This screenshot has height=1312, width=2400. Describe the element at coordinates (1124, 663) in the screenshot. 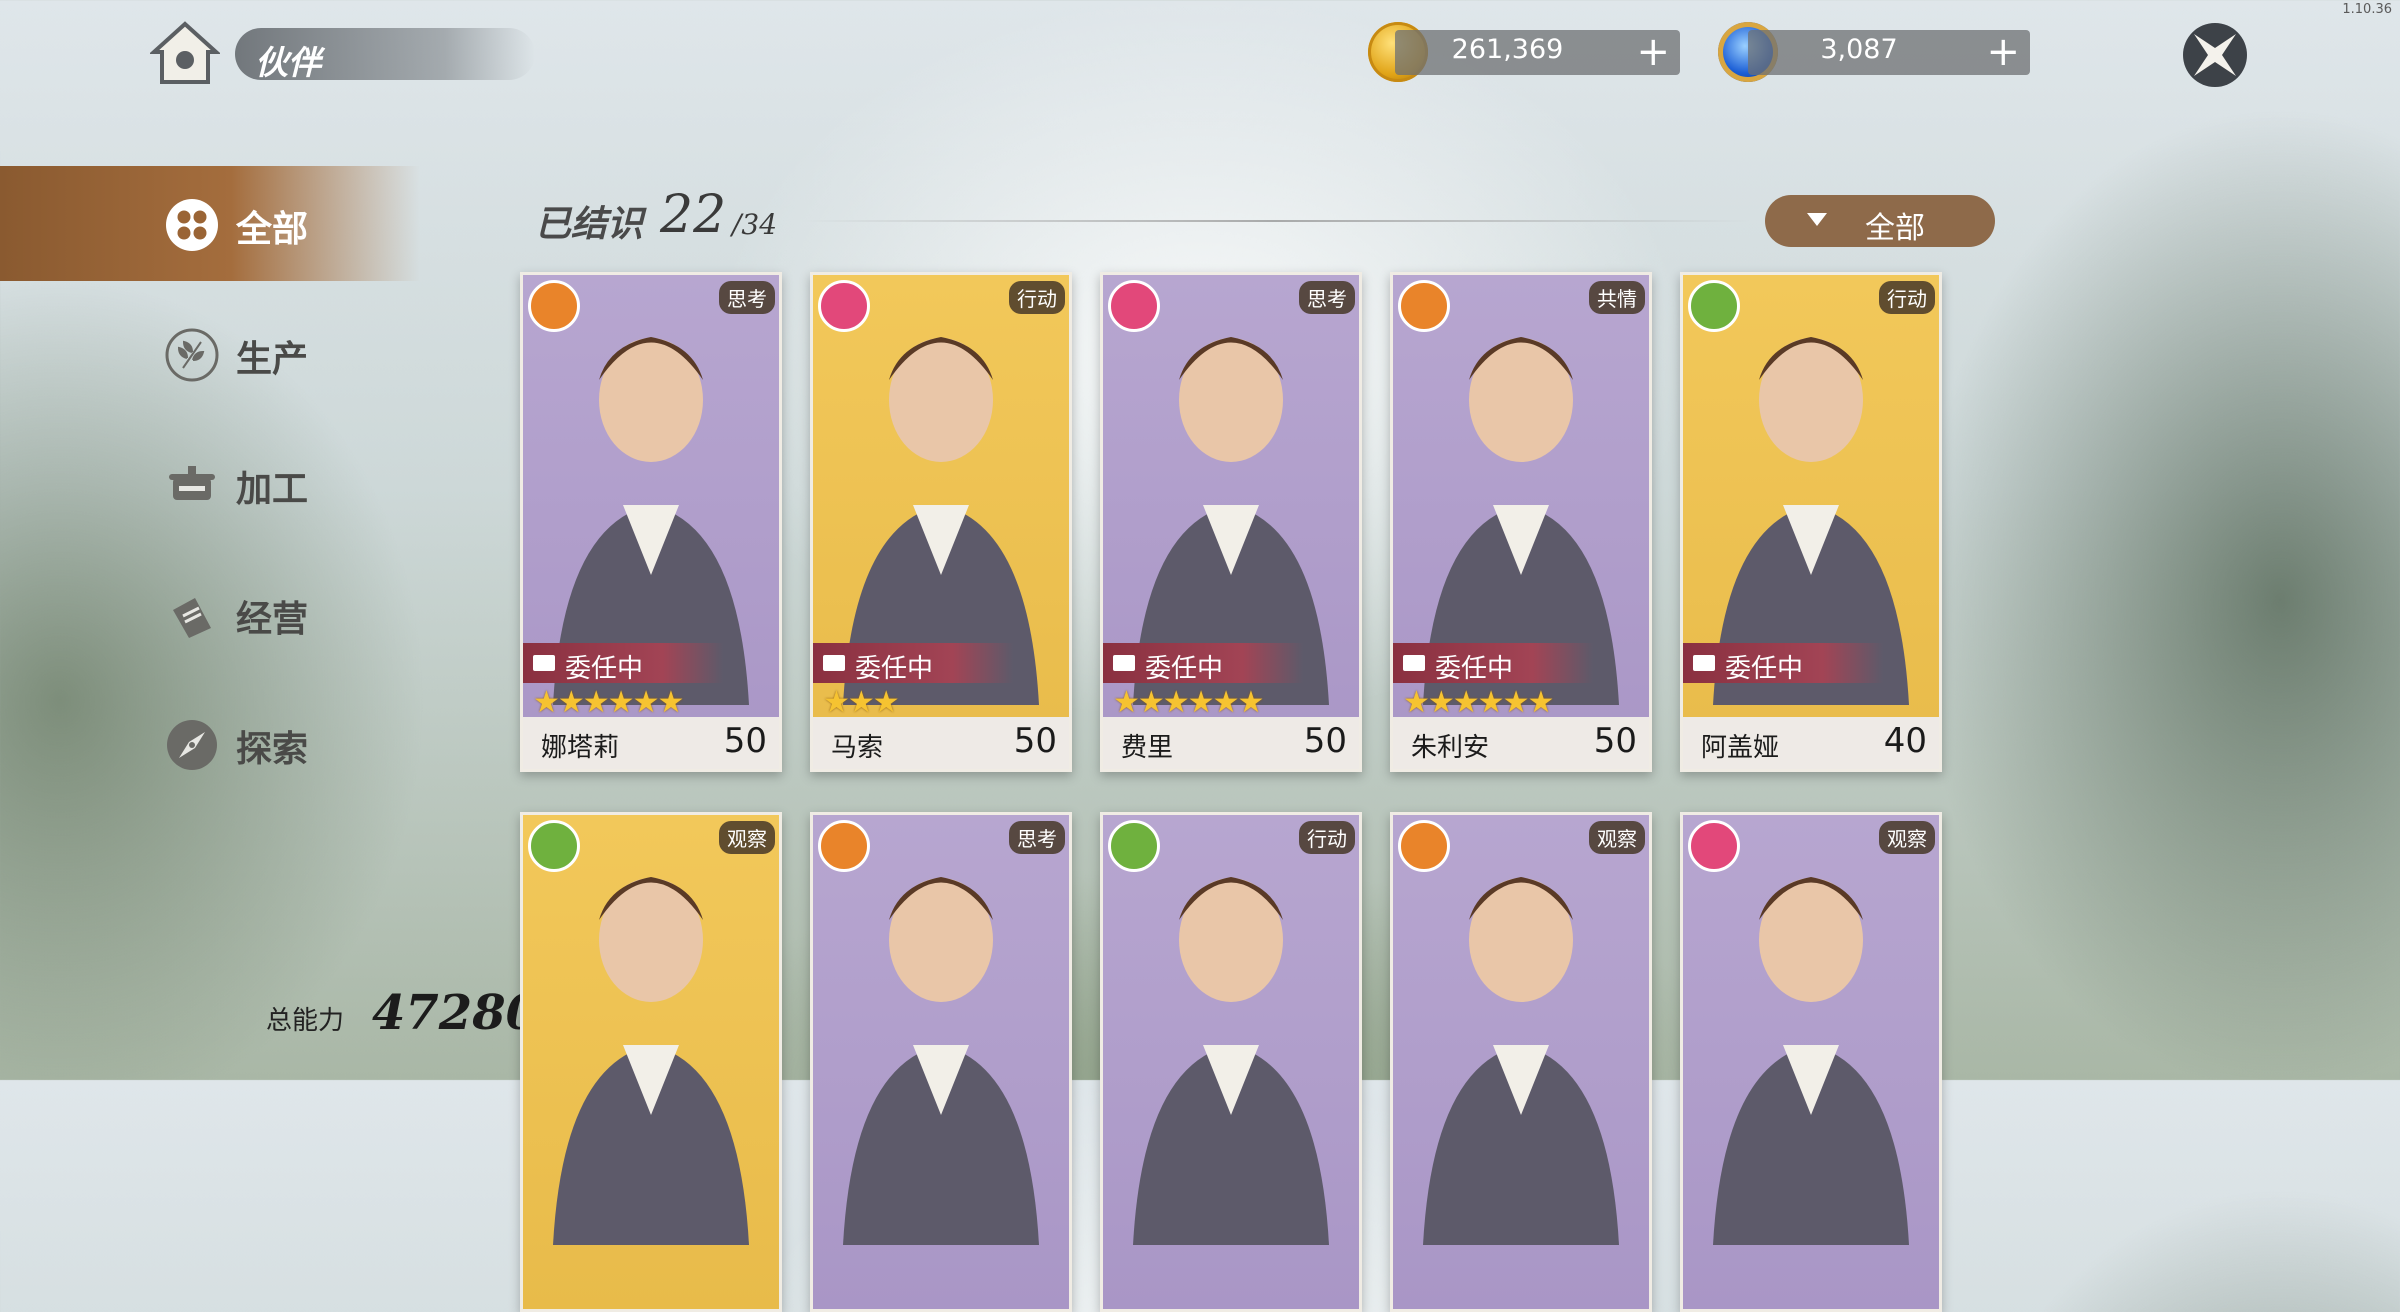

I see `cloche-icon` at that location.